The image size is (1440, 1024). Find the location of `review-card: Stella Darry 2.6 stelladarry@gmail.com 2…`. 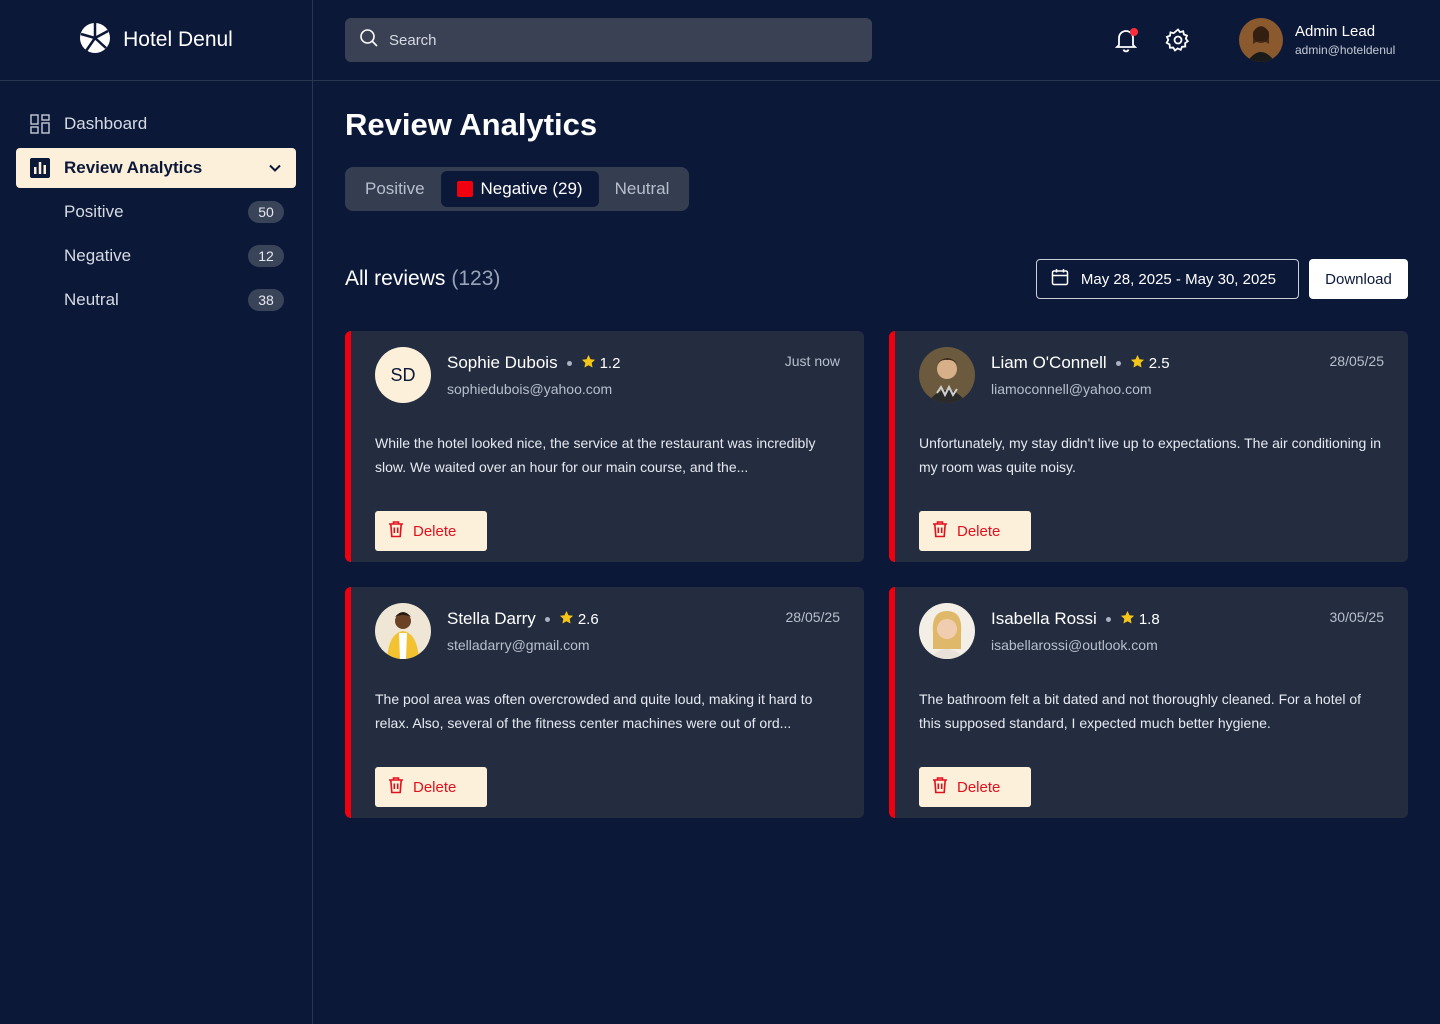

review-card: Stella Darry 2.6 stelladarry@gmail.com 2… is located at coordinates (604, 702).